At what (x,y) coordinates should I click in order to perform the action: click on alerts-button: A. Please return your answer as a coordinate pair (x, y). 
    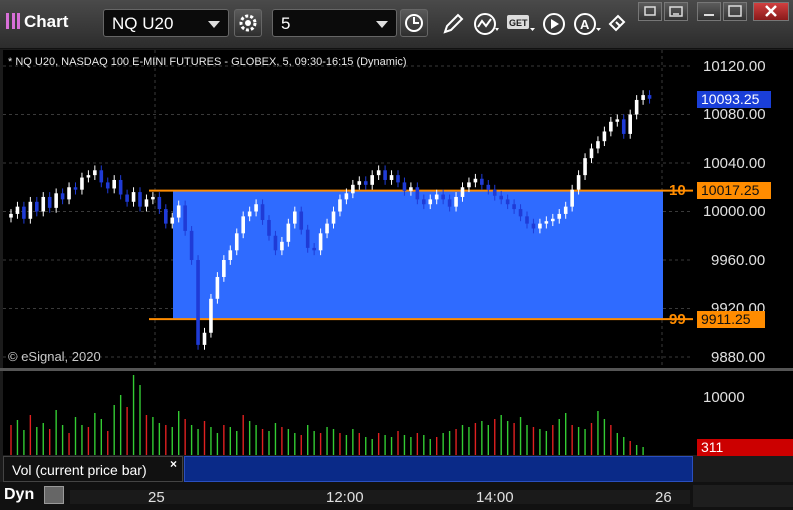
    Looking at the image, I should click on (588, 26).